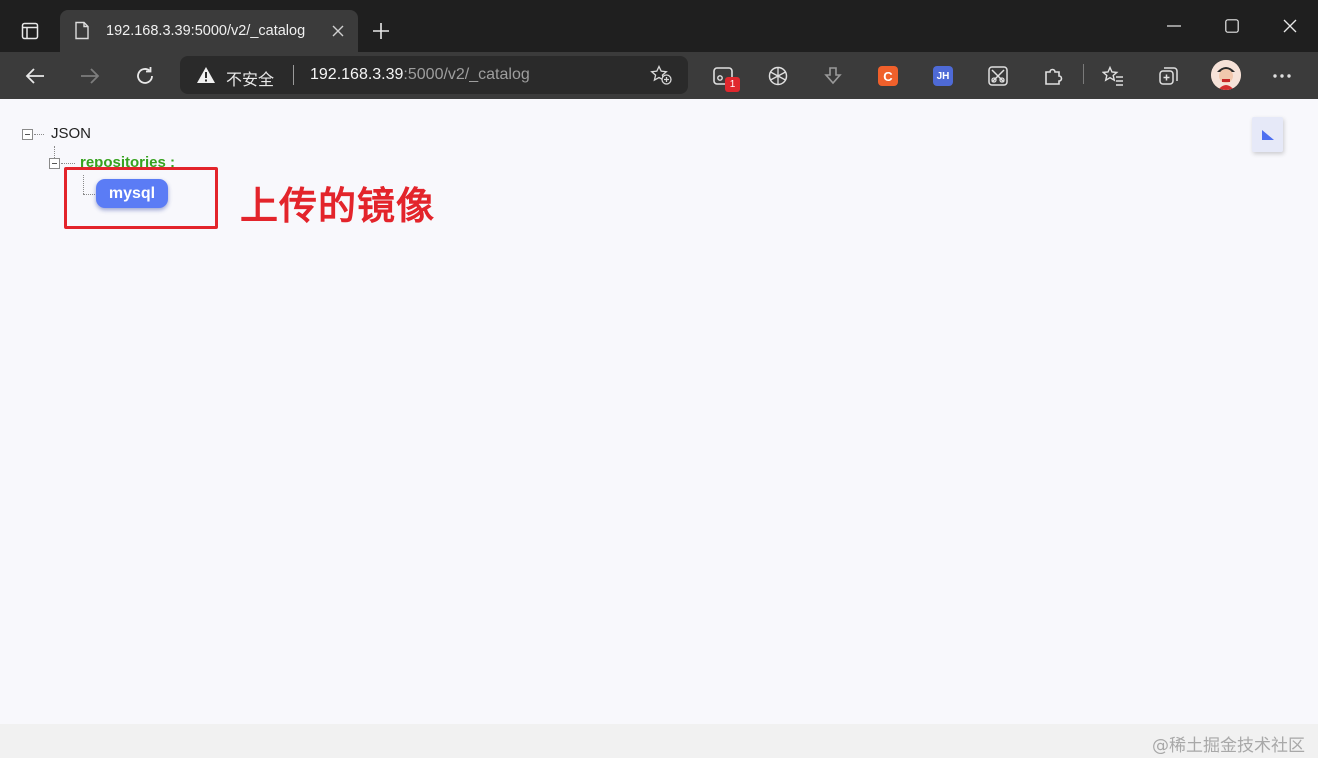 Image resolution: width=1318 pixels, height=758 pixels. I want to click on address-bar: 不安全 192.168.3.39:5000/v2/_catalog, so click(434, 75).